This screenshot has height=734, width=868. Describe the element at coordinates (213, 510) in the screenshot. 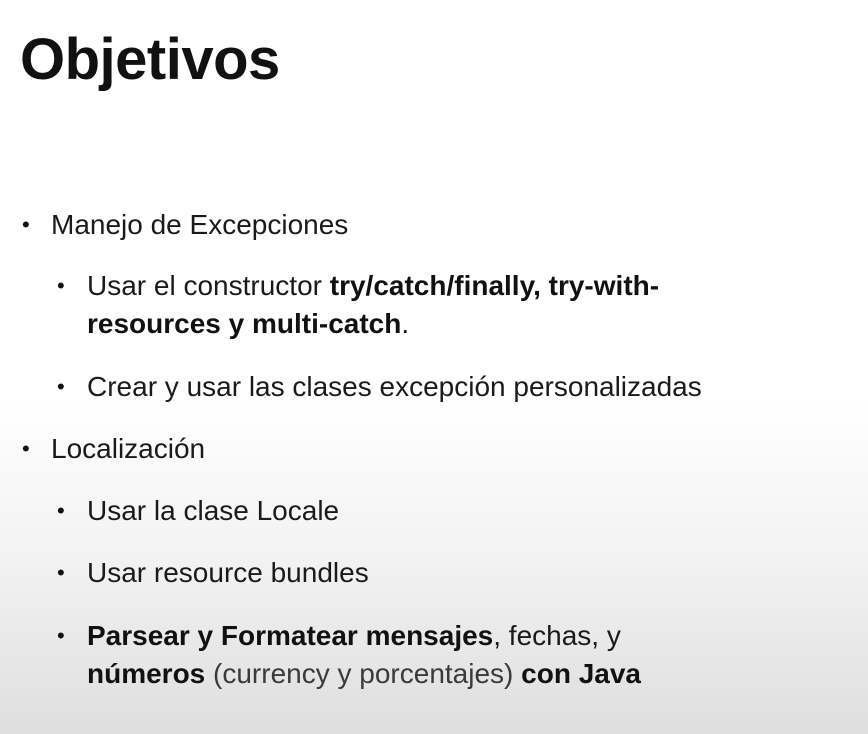

I see `sub-bullet-locale: Usar la clase Locale` at that location.